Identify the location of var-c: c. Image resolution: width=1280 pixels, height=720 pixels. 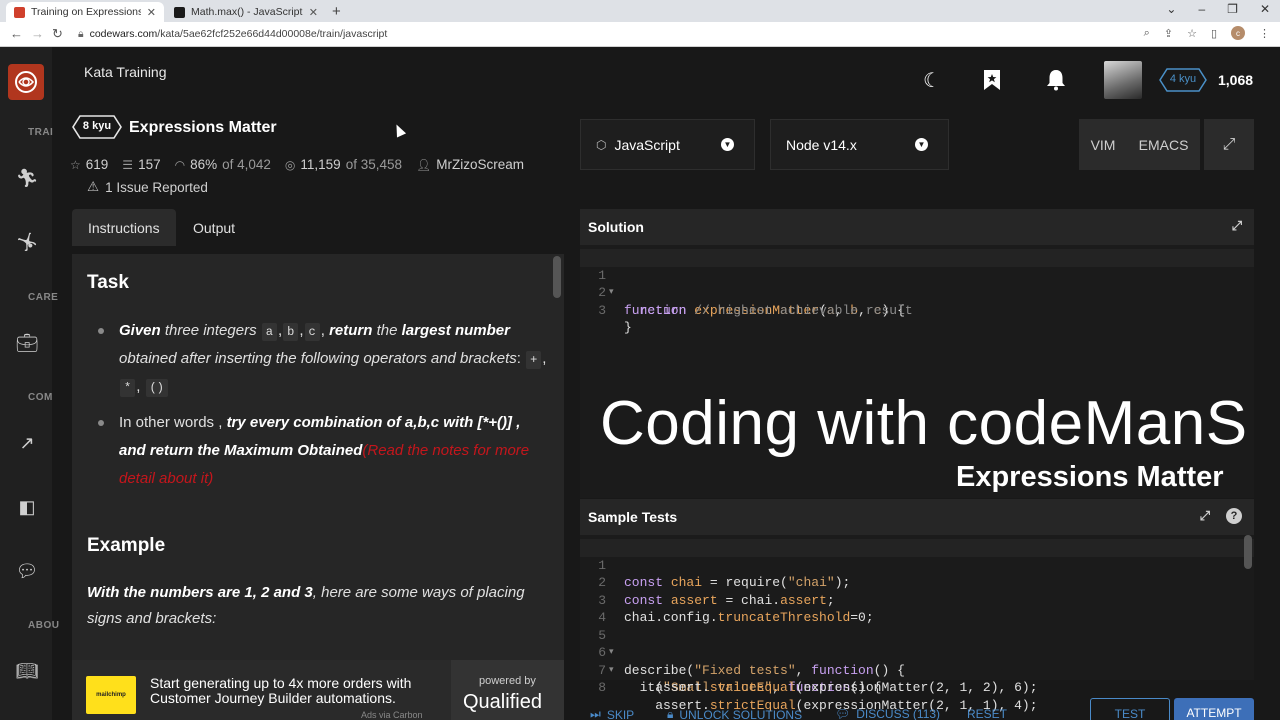
(312, 332).